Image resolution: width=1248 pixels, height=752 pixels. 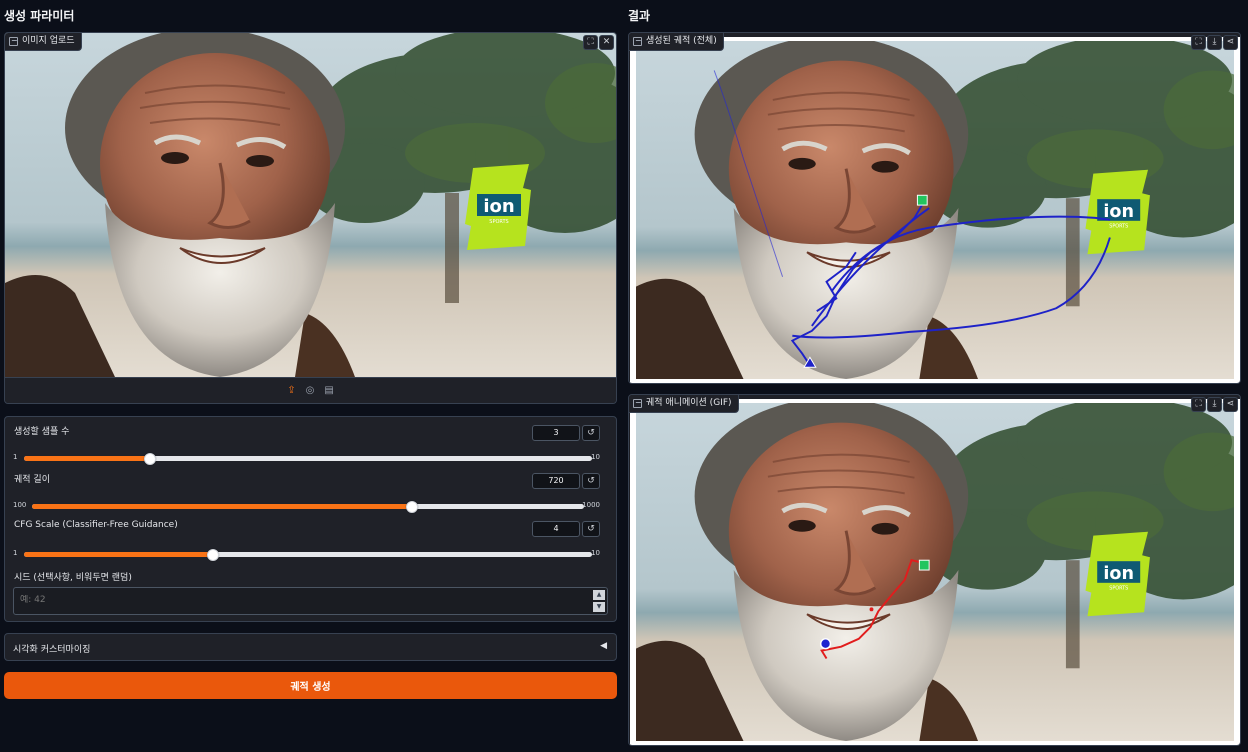 What do you see at coordinates (556, 433) in the screenshot?
I see `num-samples-input: 3` at bounding box center [556, 433].